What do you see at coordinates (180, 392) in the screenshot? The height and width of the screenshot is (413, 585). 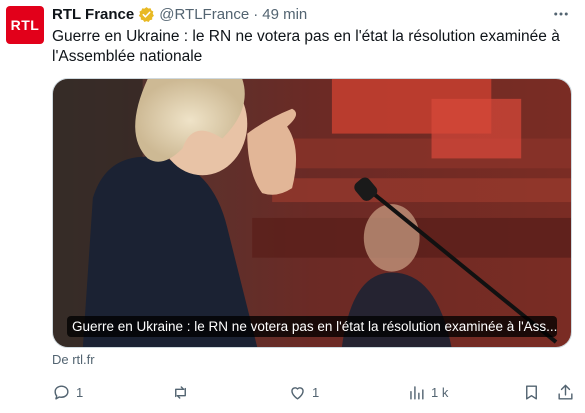 I see `repost-icon` at bounding box center [180, 392].